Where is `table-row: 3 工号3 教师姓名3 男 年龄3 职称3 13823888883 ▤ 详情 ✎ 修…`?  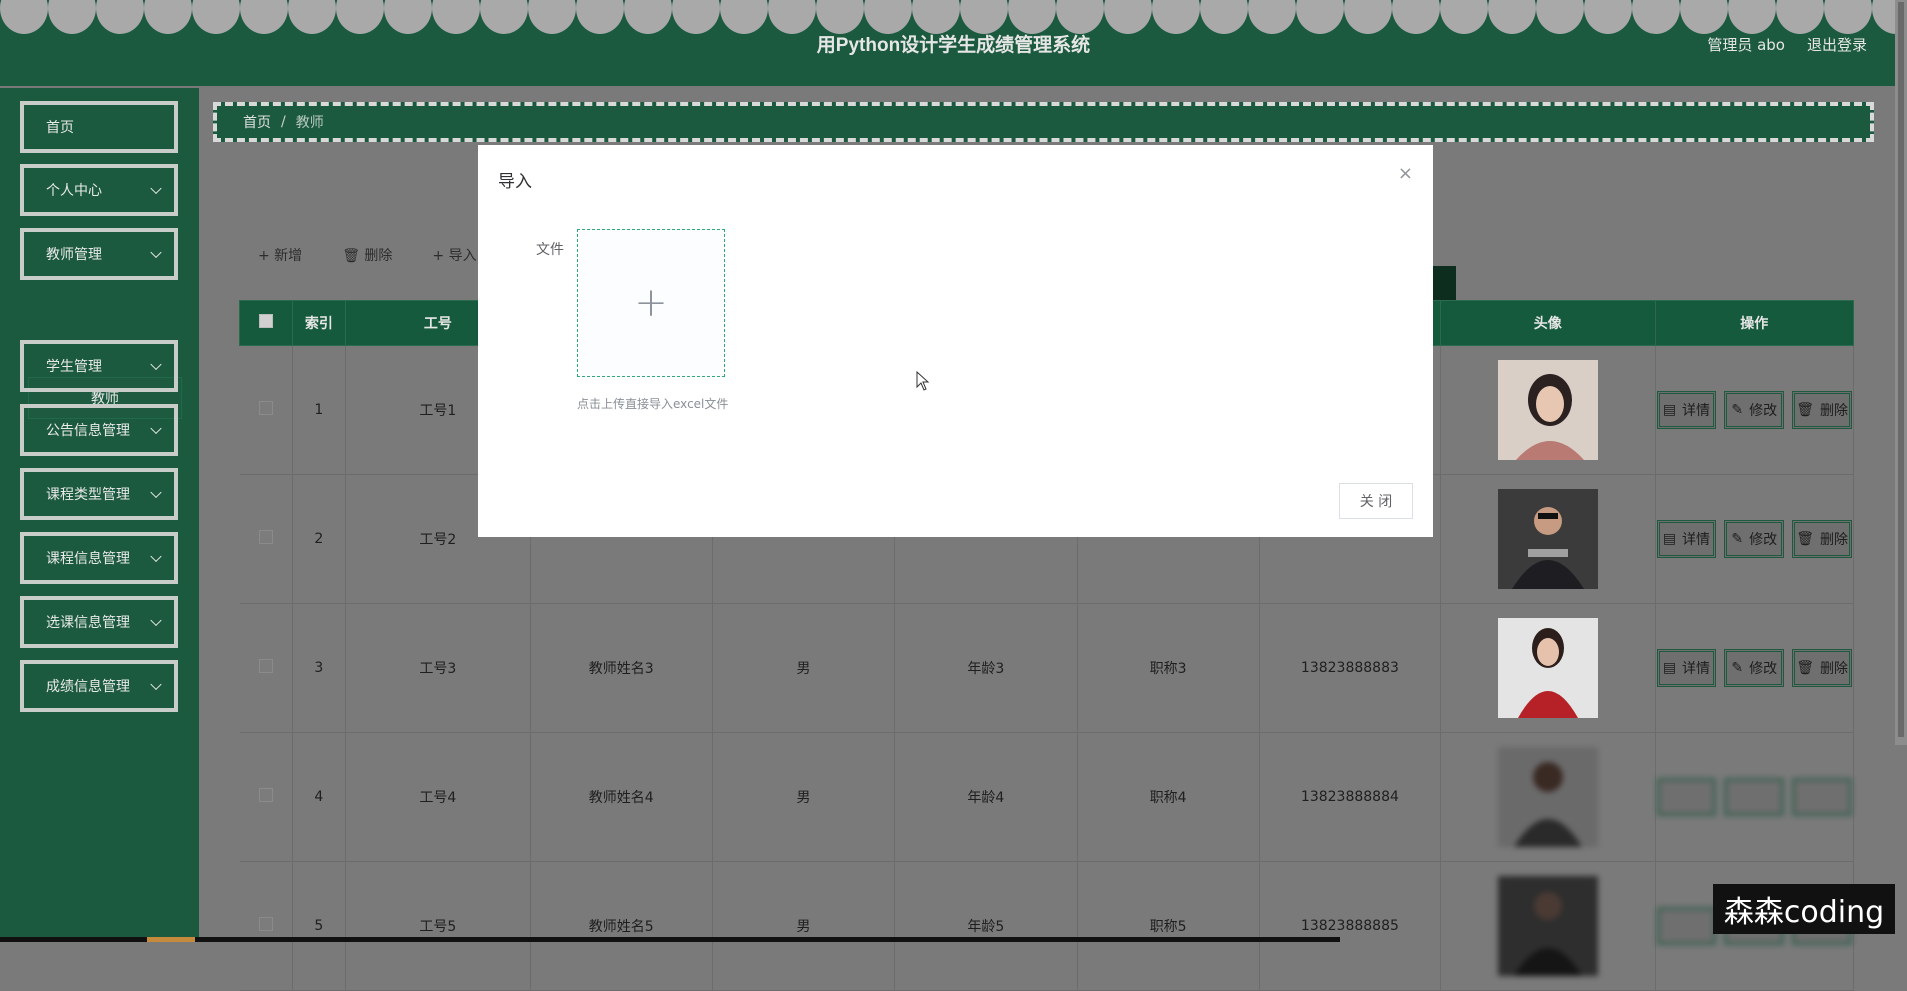 table-row: 3 工号3 教师姓名3 男 年龄3 职称3 13823888883 ▤ 详情 ✎ 修… is located at coordinates (1047, 668).